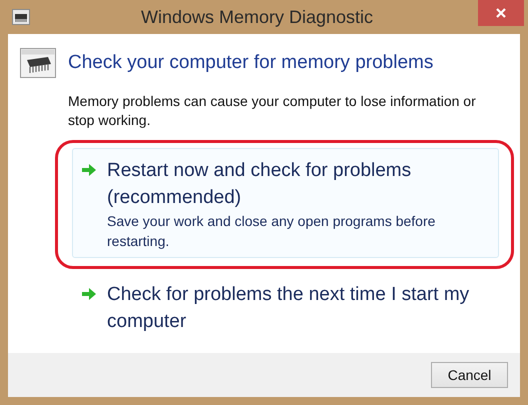  I want to click on dialog-heading: Check your computer for memory problems, so click(251, 63).